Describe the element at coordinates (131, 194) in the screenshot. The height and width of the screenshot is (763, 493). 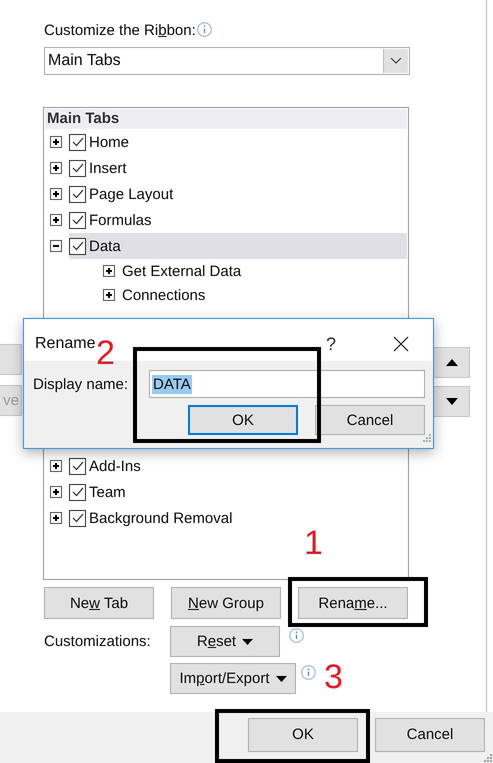
I see `tree-item: Page Layout` at that location.